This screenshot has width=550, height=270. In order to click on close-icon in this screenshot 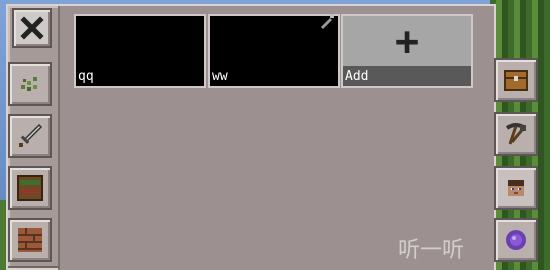, I will do `click(32, 28)`.